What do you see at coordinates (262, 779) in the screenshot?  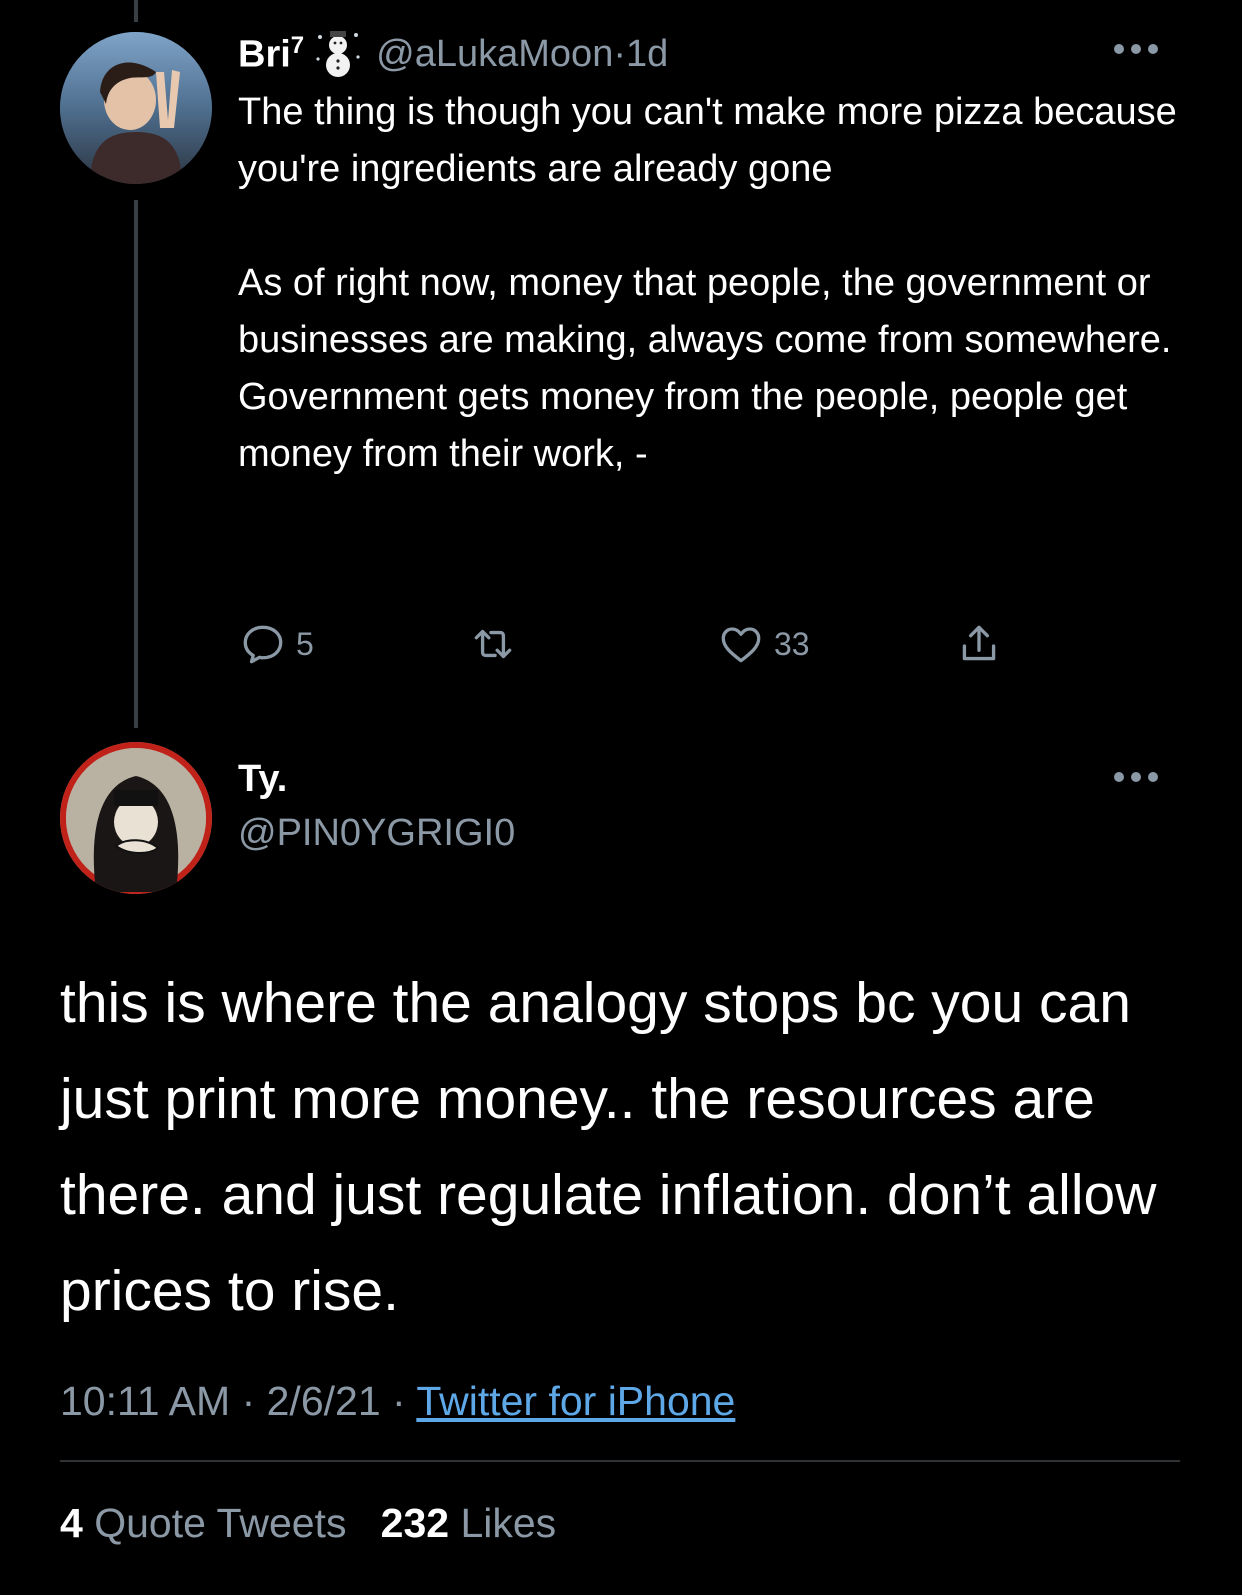 I see `tweet2-display-name: Ty.` at bounding box center [262, 779].